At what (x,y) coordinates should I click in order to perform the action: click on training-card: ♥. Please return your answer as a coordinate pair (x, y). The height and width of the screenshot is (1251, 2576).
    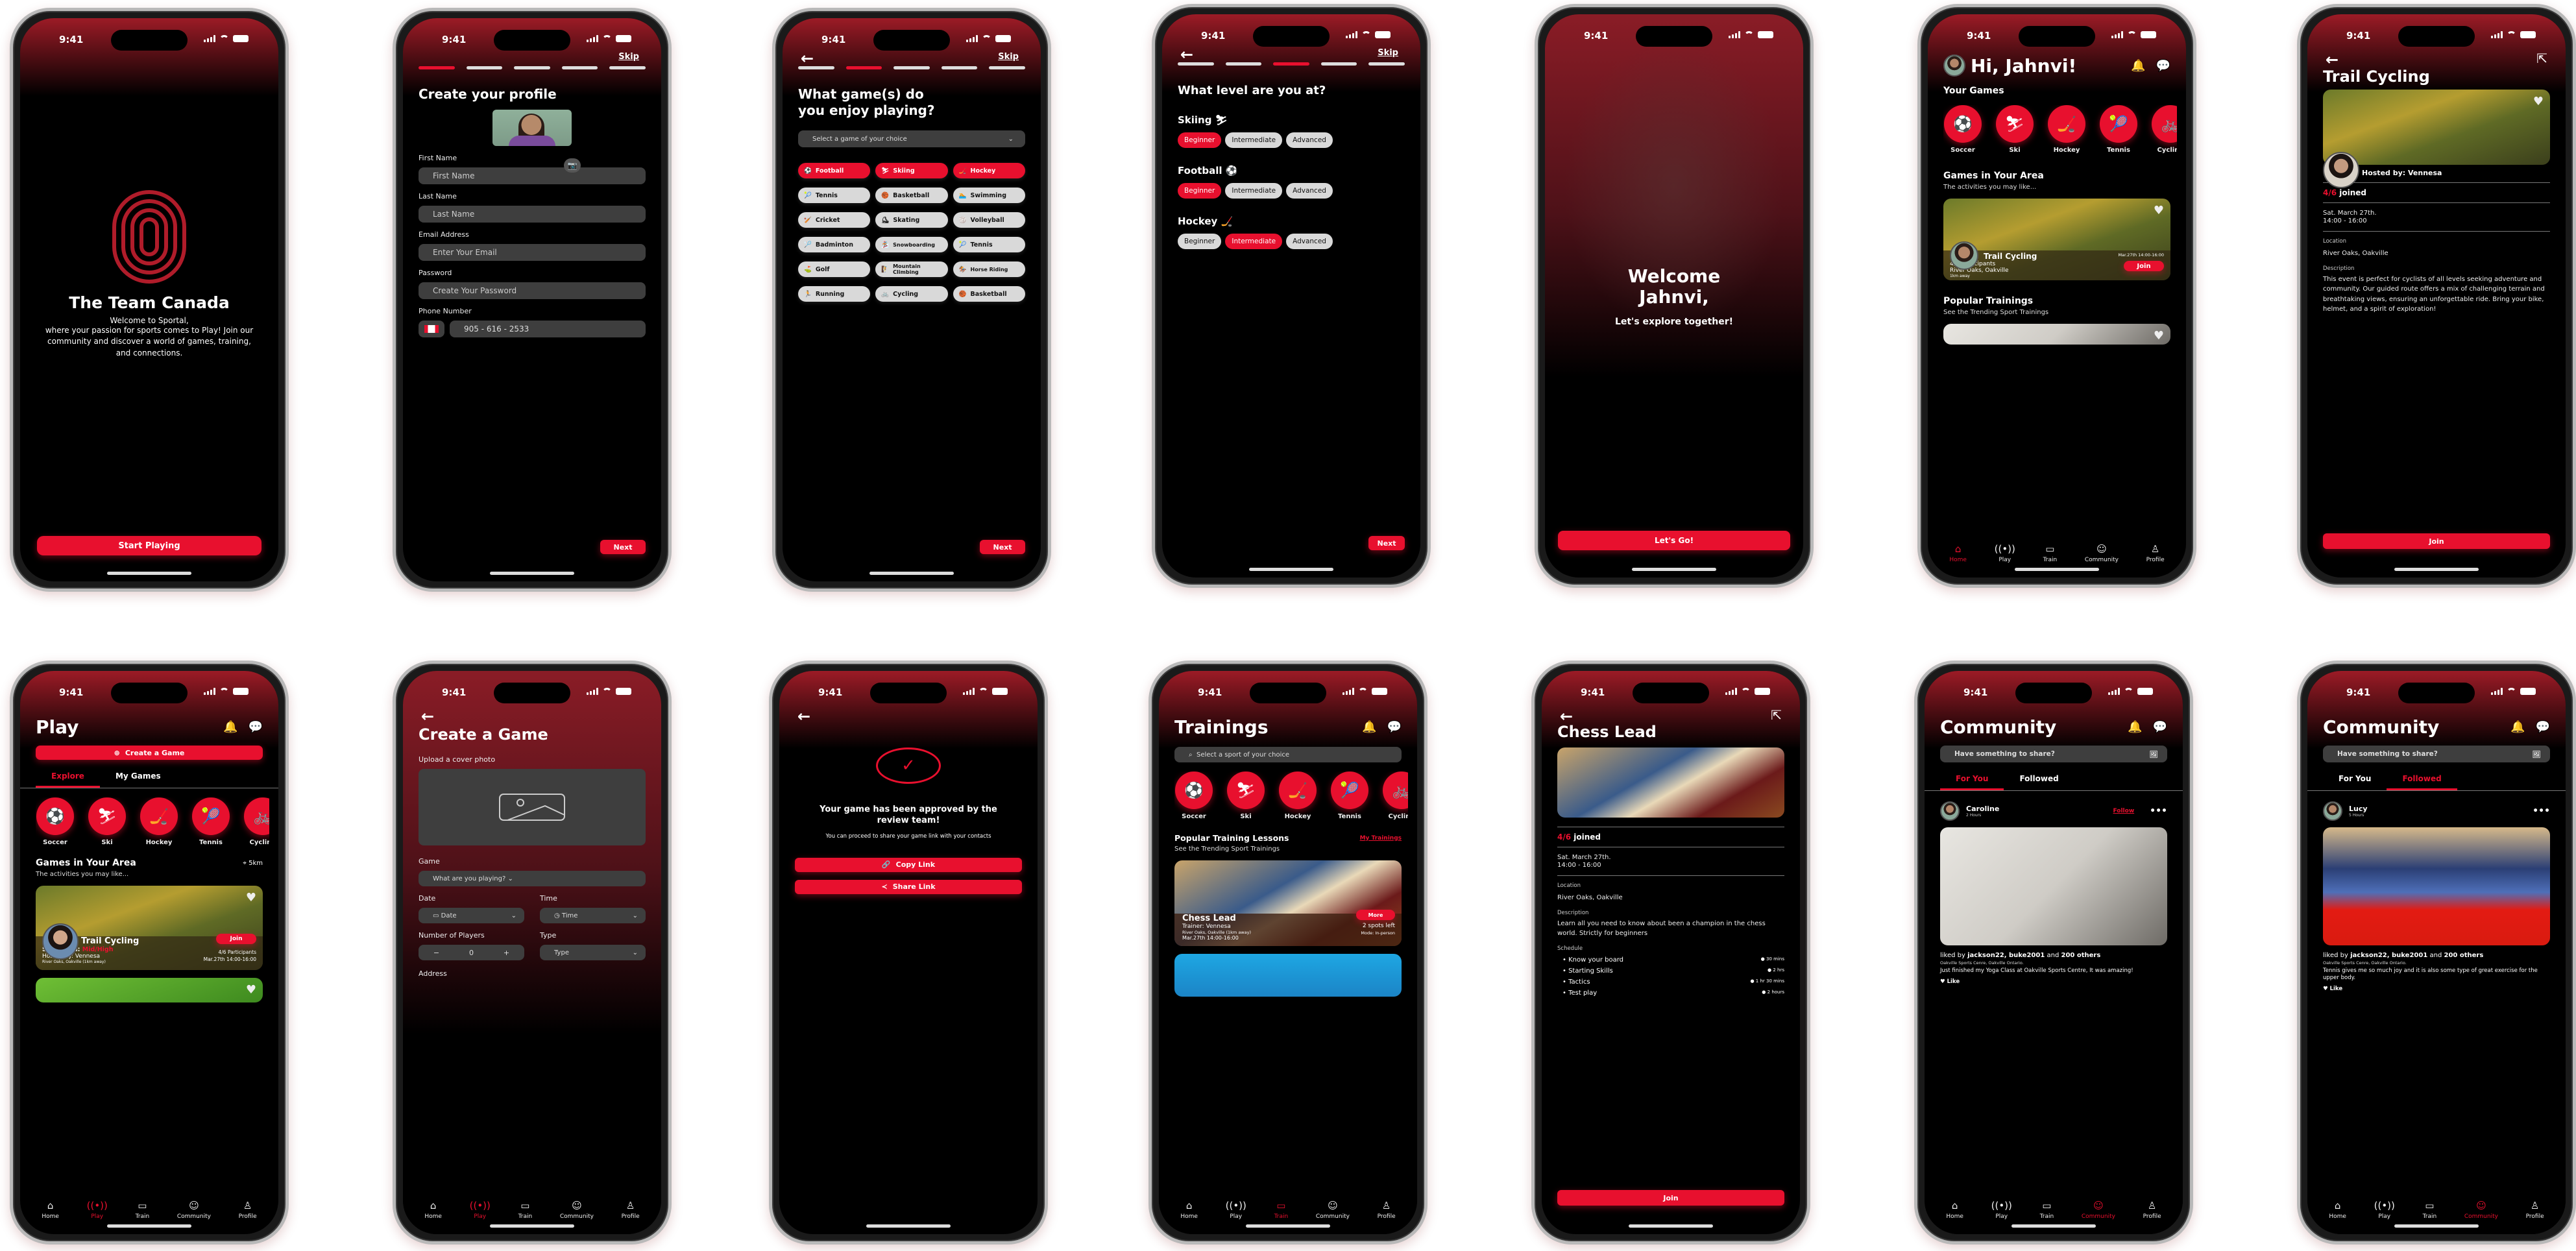
    Looking at the image, I should click on (2056, 334).